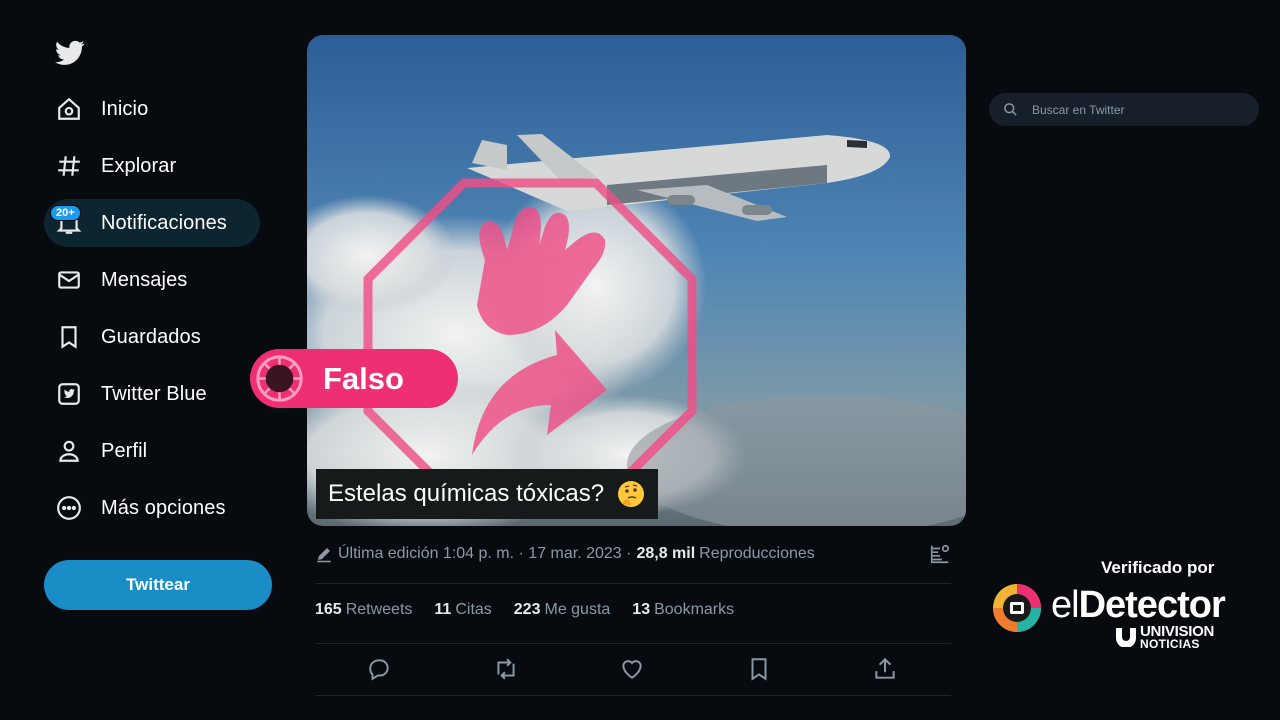 This screenshot has width=1280, height=720. I want to click on sidebar-item-label: Notificaciones, so click(164, 222).